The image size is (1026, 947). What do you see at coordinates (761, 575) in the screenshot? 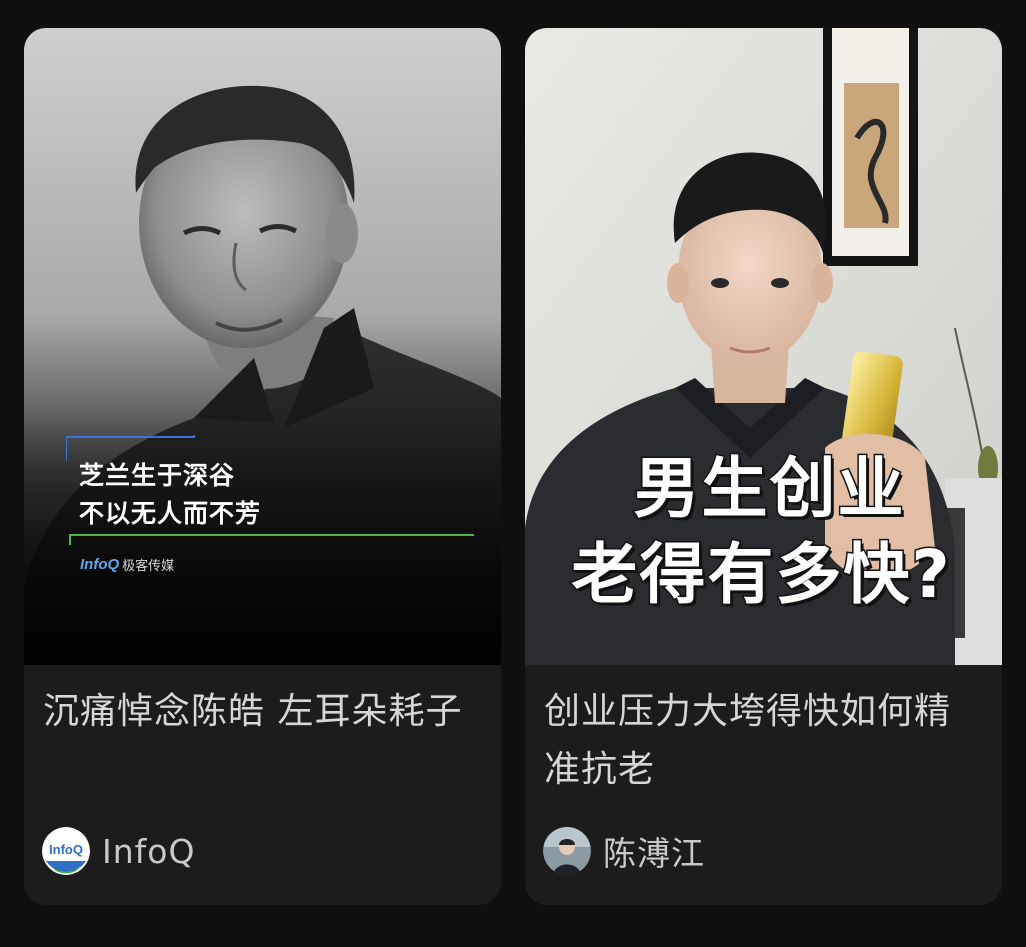
I see `cover-caption-line-2: 老得有多快?` at bounding box center [761, 575].